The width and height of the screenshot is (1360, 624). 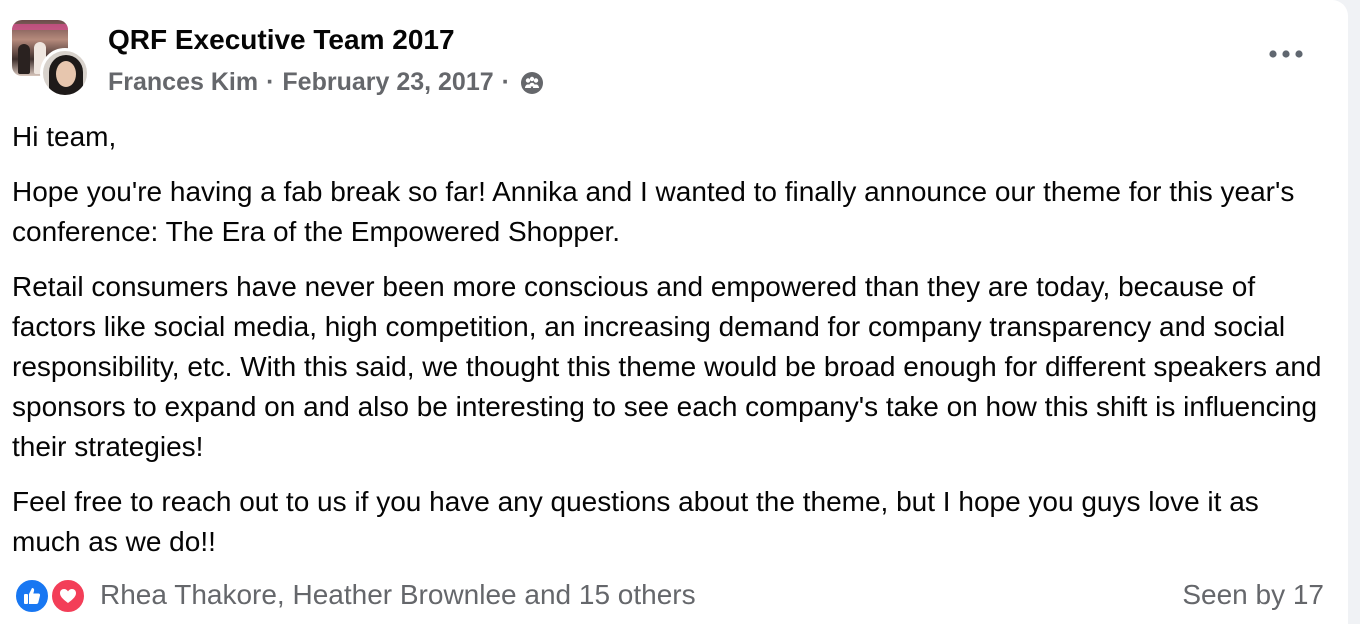 I want to click on reaction-summary, so click(x=54, y=595).